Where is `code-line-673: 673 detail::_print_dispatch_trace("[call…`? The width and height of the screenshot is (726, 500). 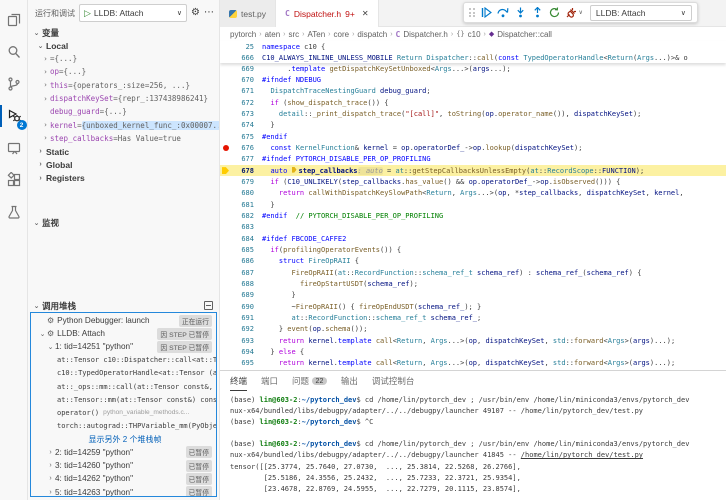
code-line-673: 673 detail::_print_dispatch_trace("[call… is located at coordinates (473, 113).